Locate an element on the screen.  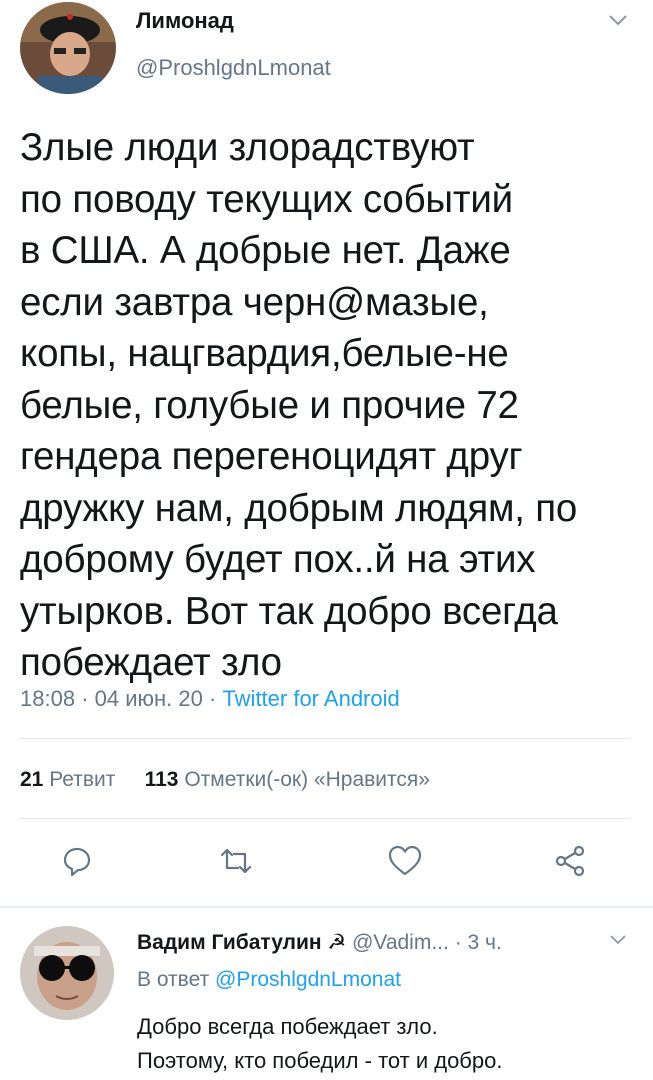
tweet-text-line: копы, нацгвардия,белые-не is located at coordinates (264, 353).